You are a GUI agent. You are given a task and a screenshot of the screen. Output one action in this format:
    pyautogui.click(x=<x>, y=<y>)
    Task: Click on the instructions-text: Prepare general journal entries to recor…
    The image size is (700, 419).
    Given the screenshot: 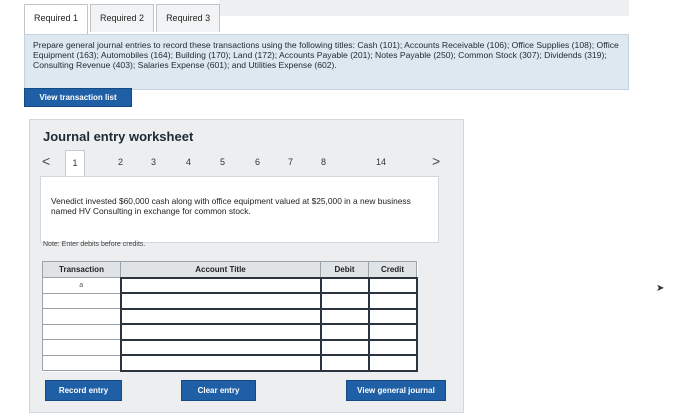 What is the action you would take?
    pyautogui.click(x=326, y=62)
    